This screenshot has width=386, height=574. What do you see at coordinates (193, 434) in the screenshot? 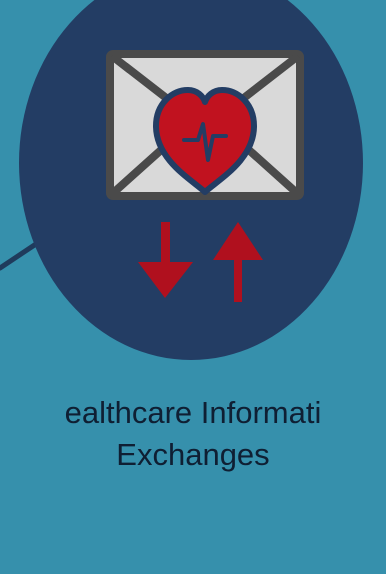
I see `caption: ealthcare Informati Exchanges` at bounding box center [193, 434].